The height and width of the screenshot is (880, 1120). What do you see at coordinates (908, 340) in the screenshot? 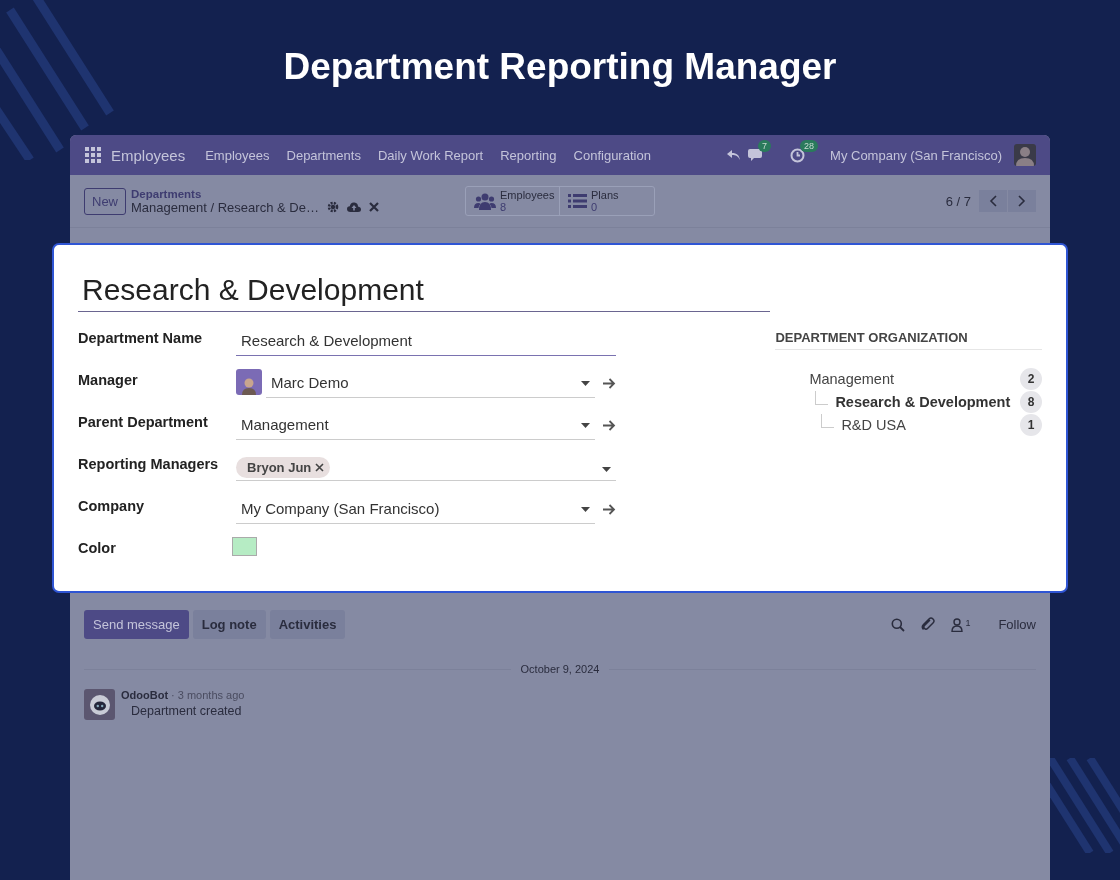
I see `section-heading: DEPARTMENT ORGANIZATION` at bounding box center [908, 340].